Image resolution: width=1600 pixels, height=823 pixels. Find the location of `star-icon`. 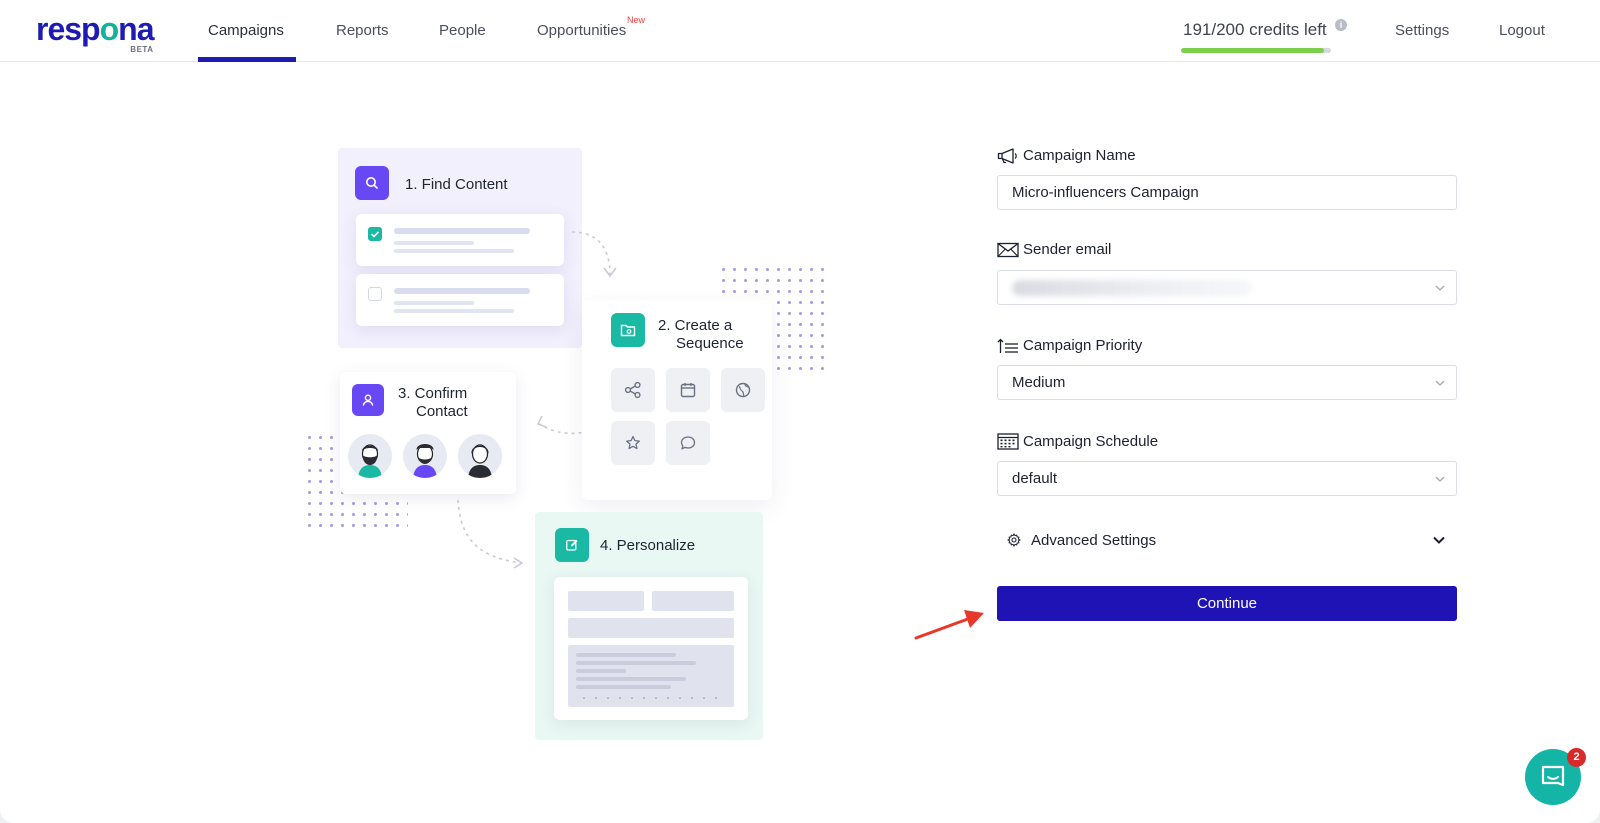

star-icon is located at coordinates (633, 443).